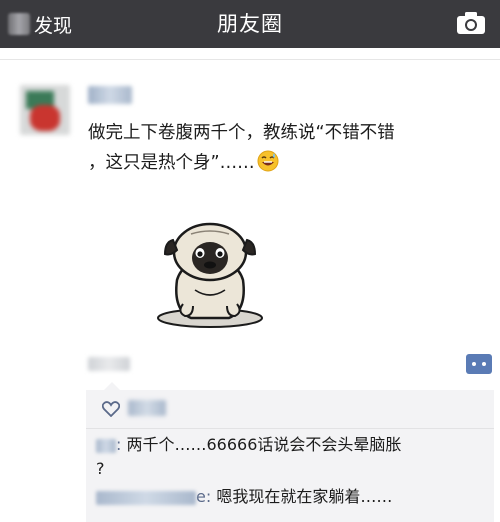  I want to click on liker-name-redacted, so click(147, 408).